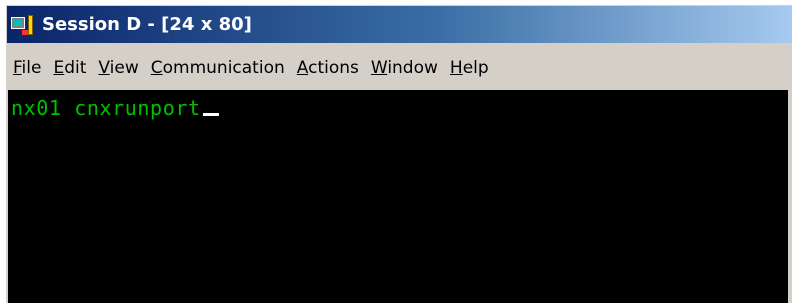 Image resolution: width=792 pixels, height=303 pixels. What do you see at coordinates (18, 22) in the screenshot?
I see `monitor-icon-part` at bounding box center [18, 22].